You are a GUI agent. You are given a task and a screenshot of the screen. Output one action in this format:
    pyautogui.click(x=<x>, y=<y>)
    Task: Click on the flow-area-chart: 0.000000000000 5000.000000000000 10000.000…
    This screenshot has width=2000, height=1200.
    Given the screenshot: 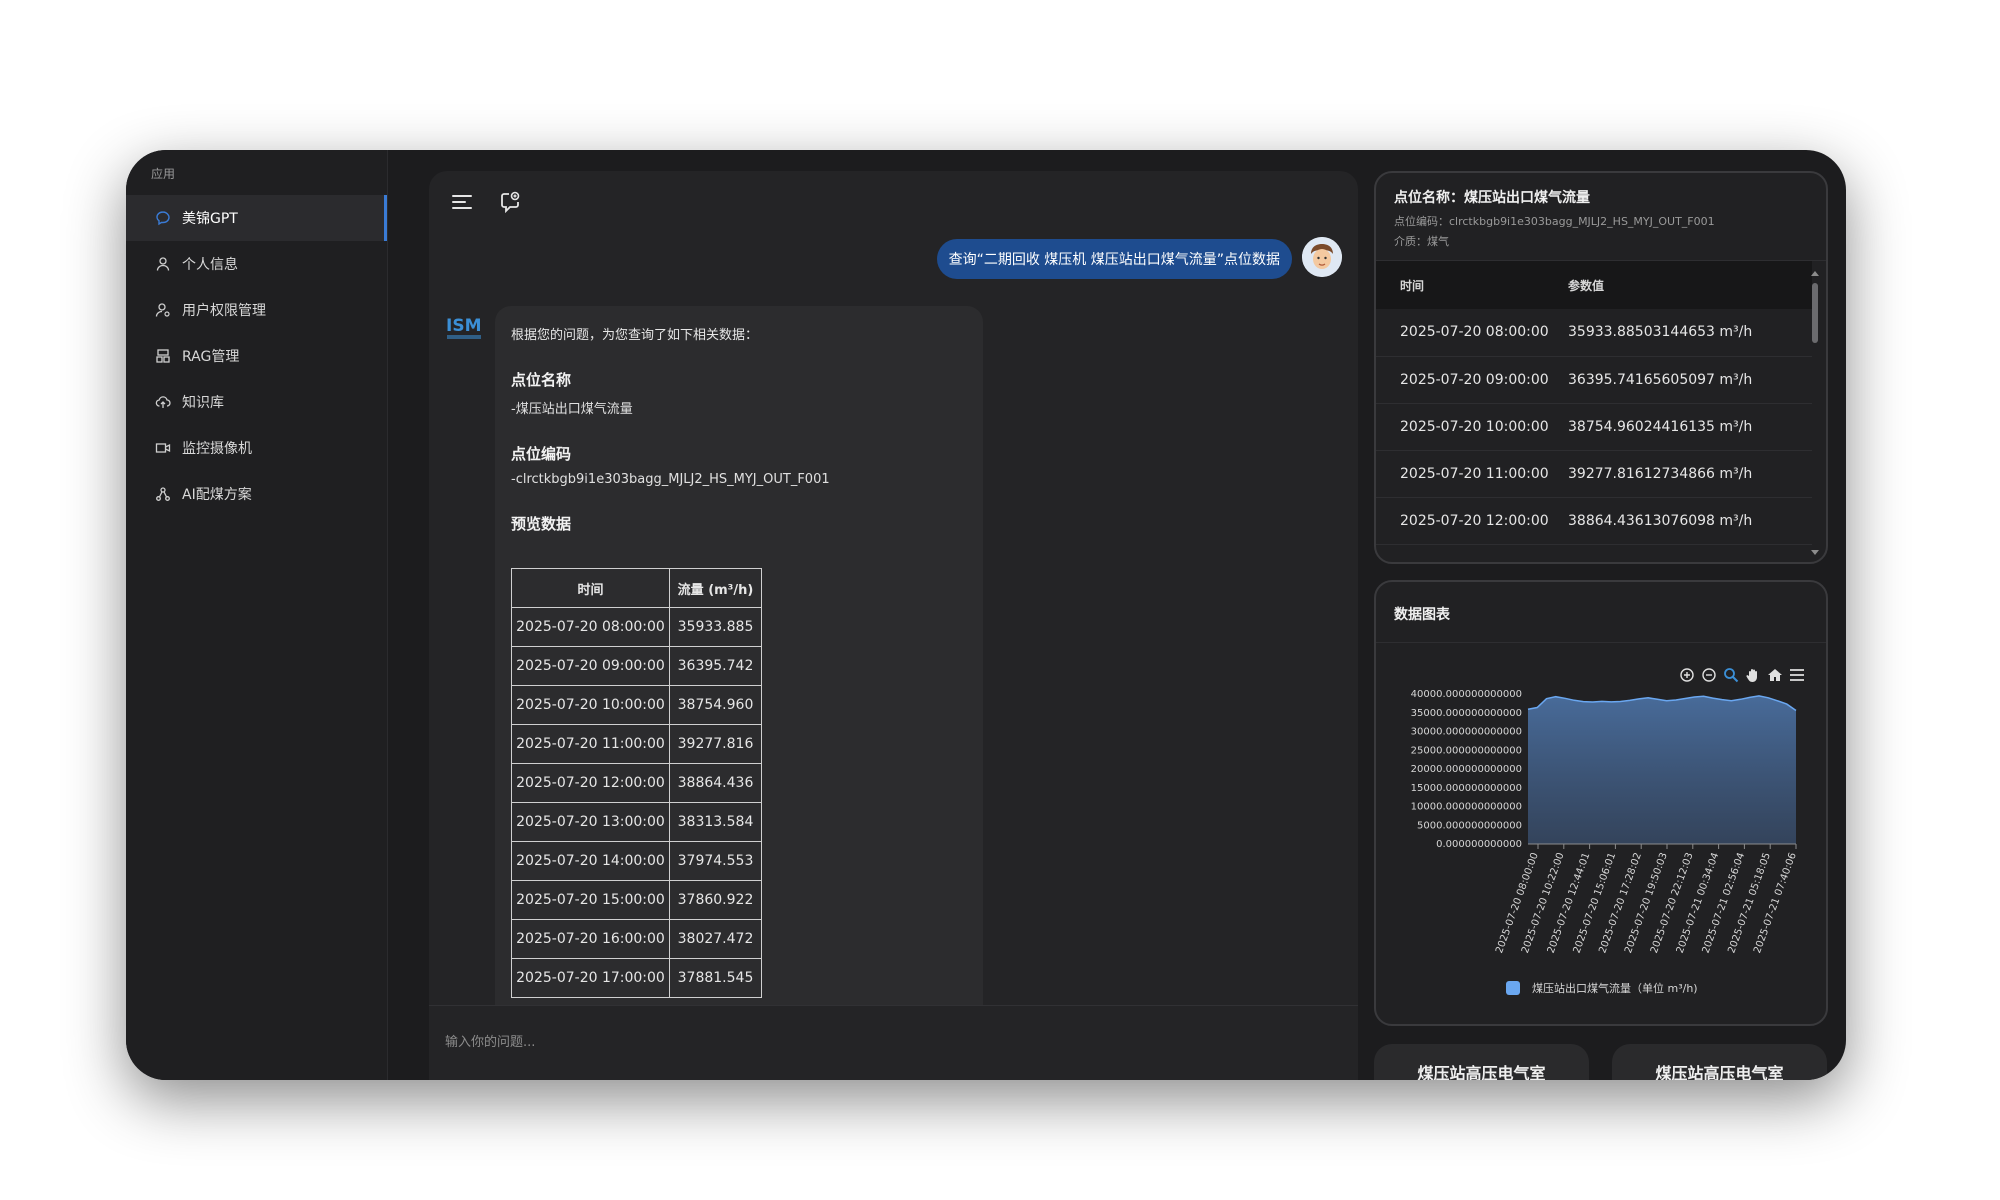 What is the action you would take?
    pyautogui.click(x=1605, y=822)
    